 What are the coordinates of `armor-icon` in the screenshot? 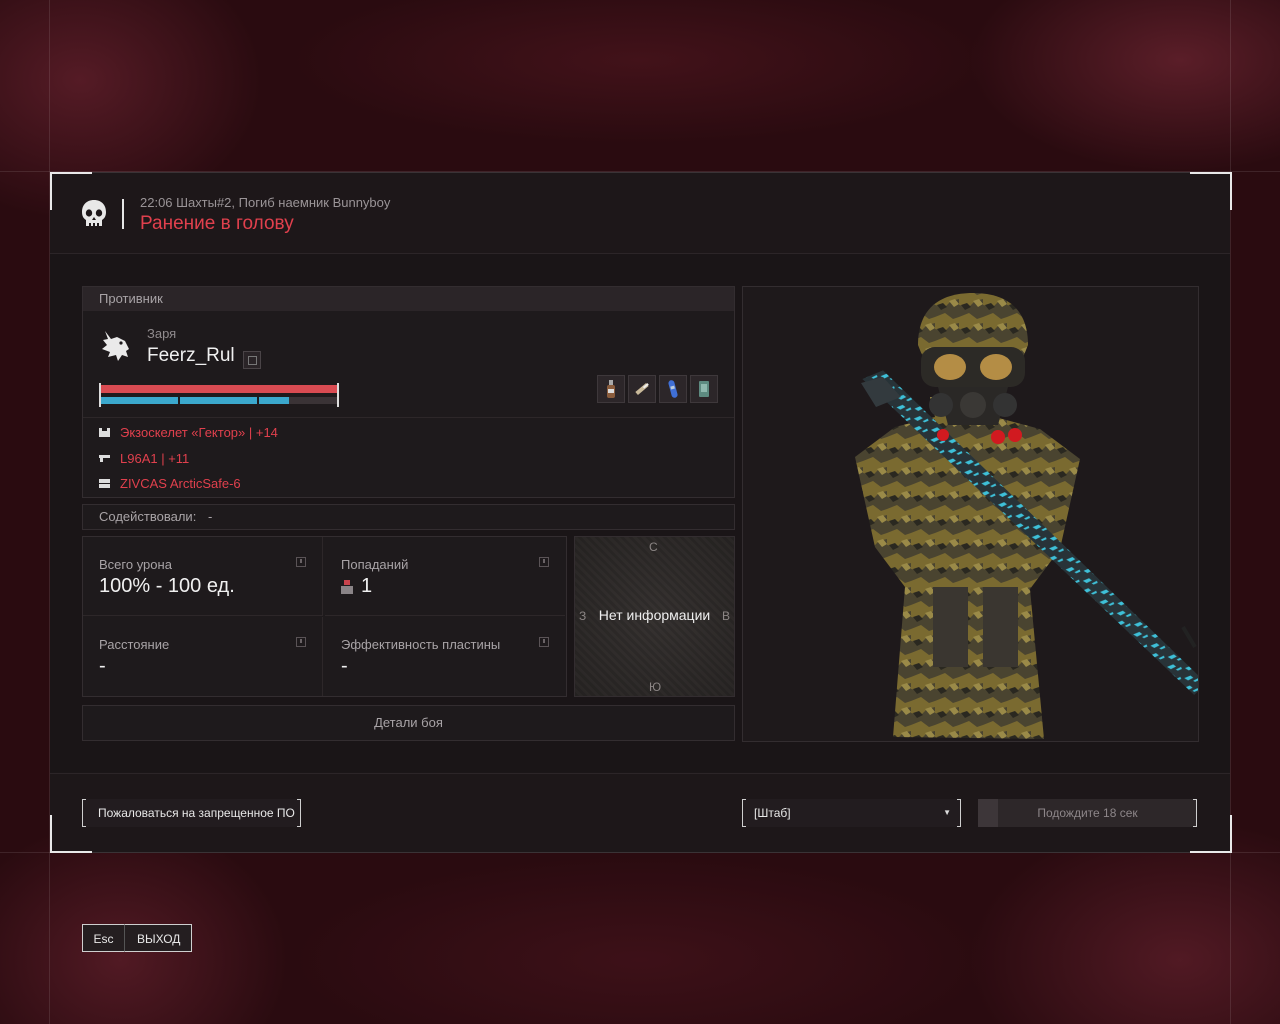 It's located at (104, 432).